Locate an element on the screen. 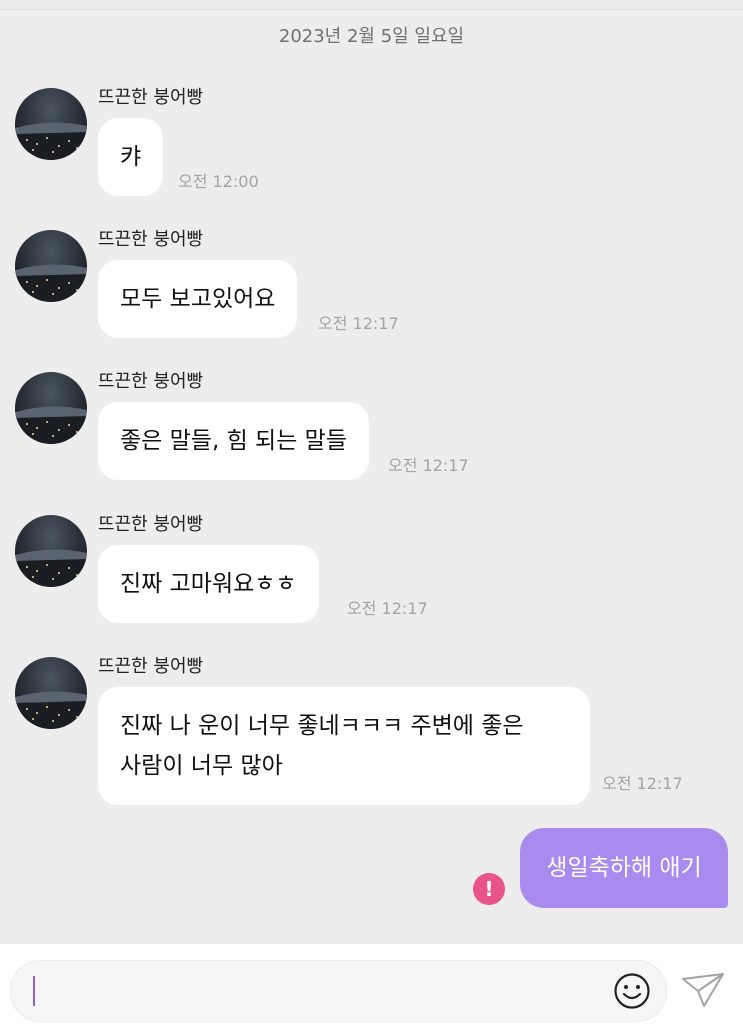 This screenshot has width=743, height=1035. message-time: 오전 12:00 is located at coordinates (218, 181).